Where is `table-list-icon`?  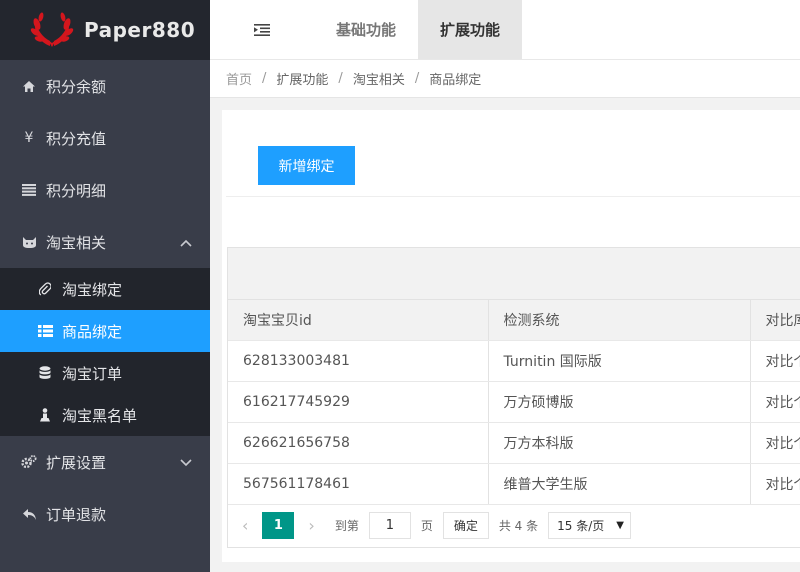
table-list-icon is located at coordinates (45, 331).